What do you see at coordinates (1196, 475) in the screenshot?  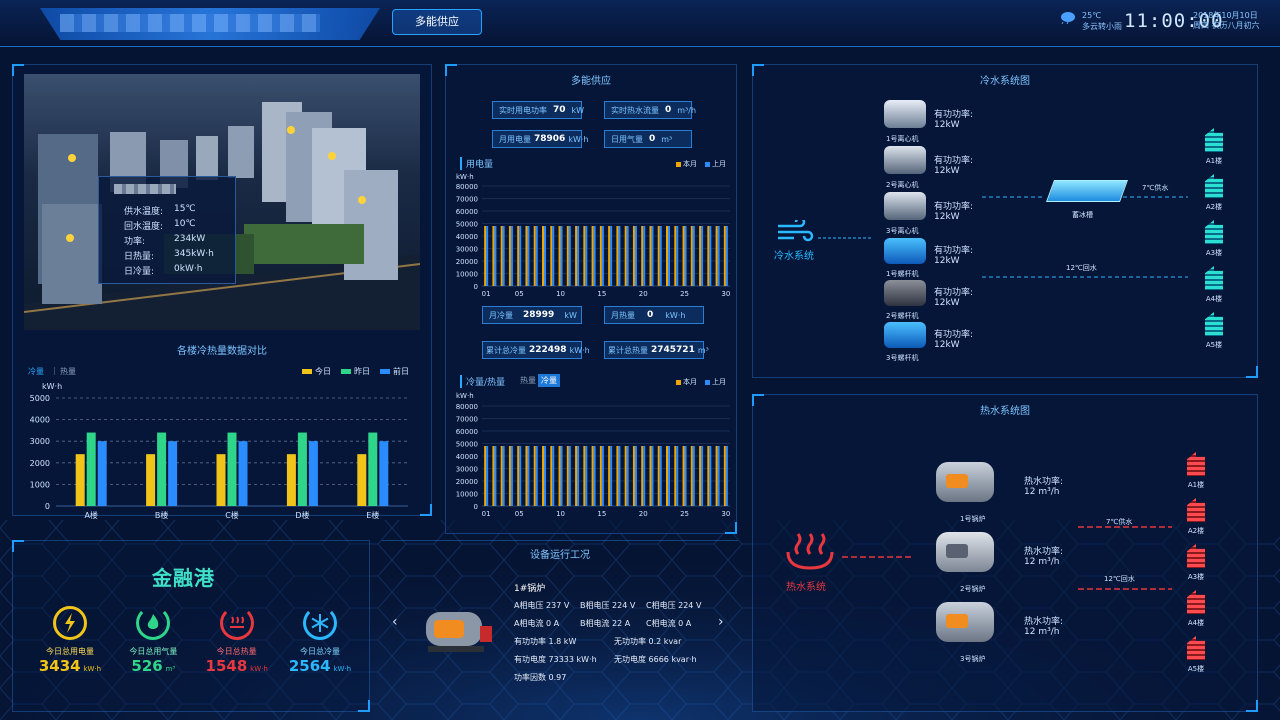 I see `building-item: A1楼` at bounding box center [1196, 475].